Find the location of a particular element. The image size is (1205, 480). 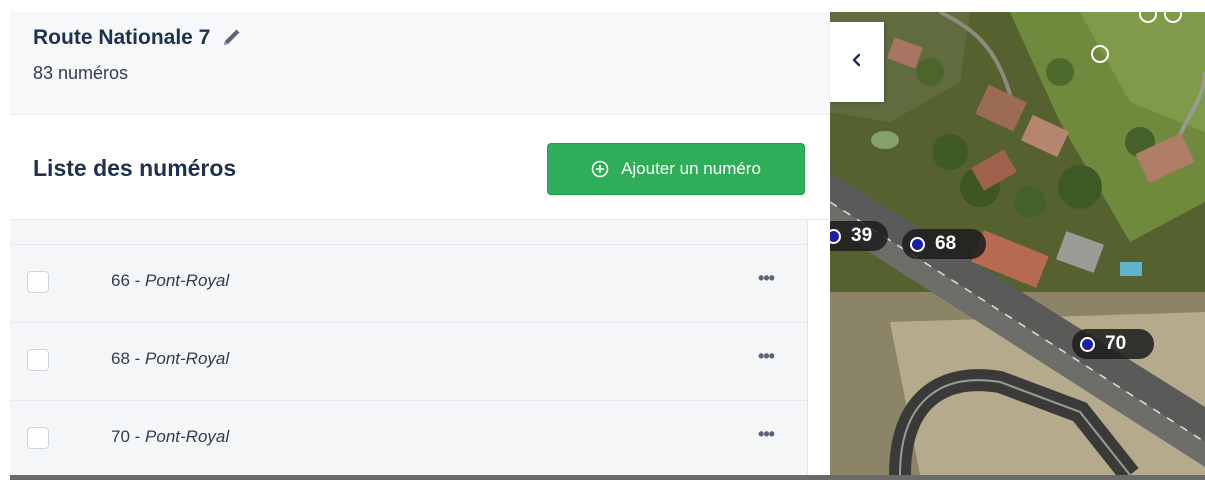

map-marker: 39 is located at coordinates (859, 236).